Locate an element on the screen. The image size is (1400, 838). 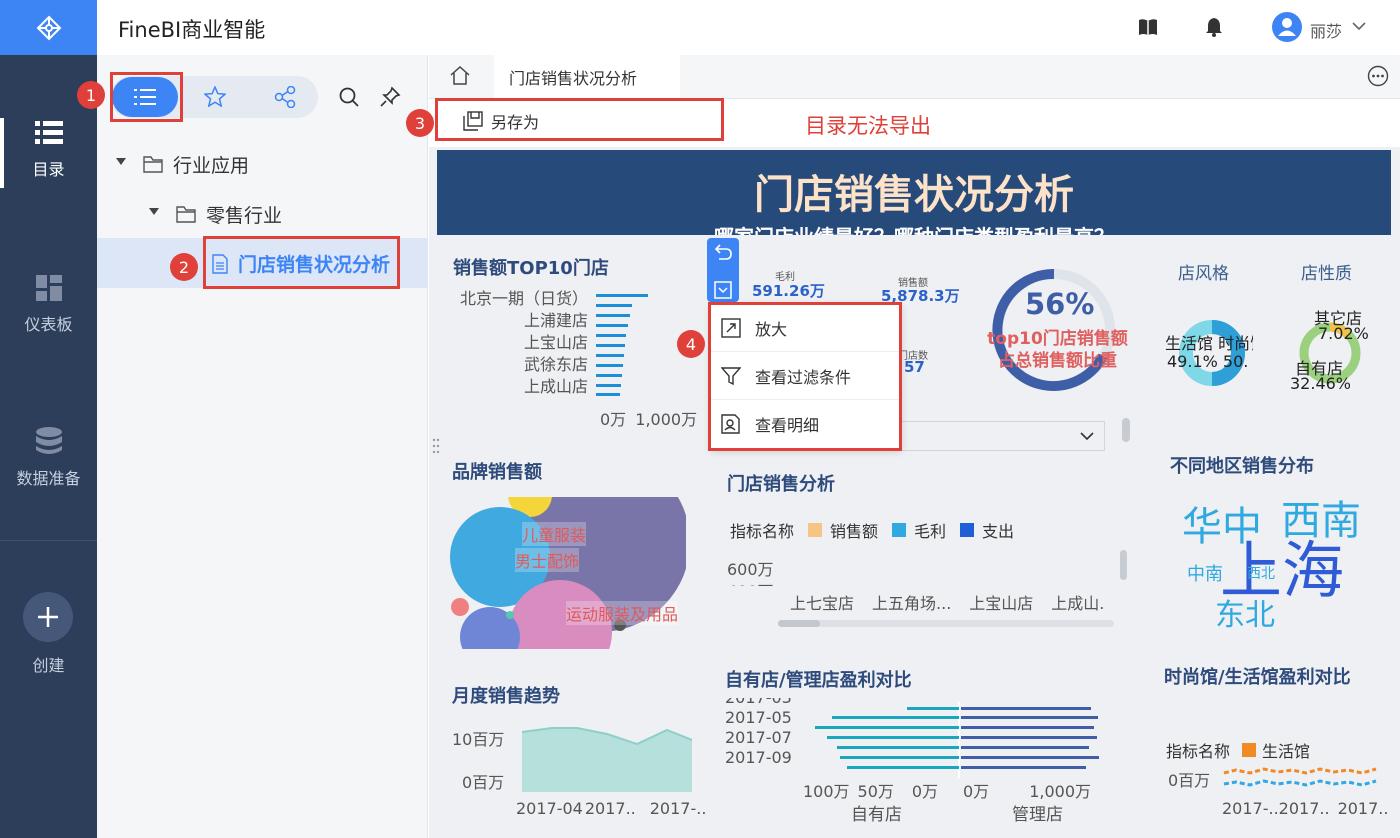
drag-handle-icon is located at coordinates (436, 446).